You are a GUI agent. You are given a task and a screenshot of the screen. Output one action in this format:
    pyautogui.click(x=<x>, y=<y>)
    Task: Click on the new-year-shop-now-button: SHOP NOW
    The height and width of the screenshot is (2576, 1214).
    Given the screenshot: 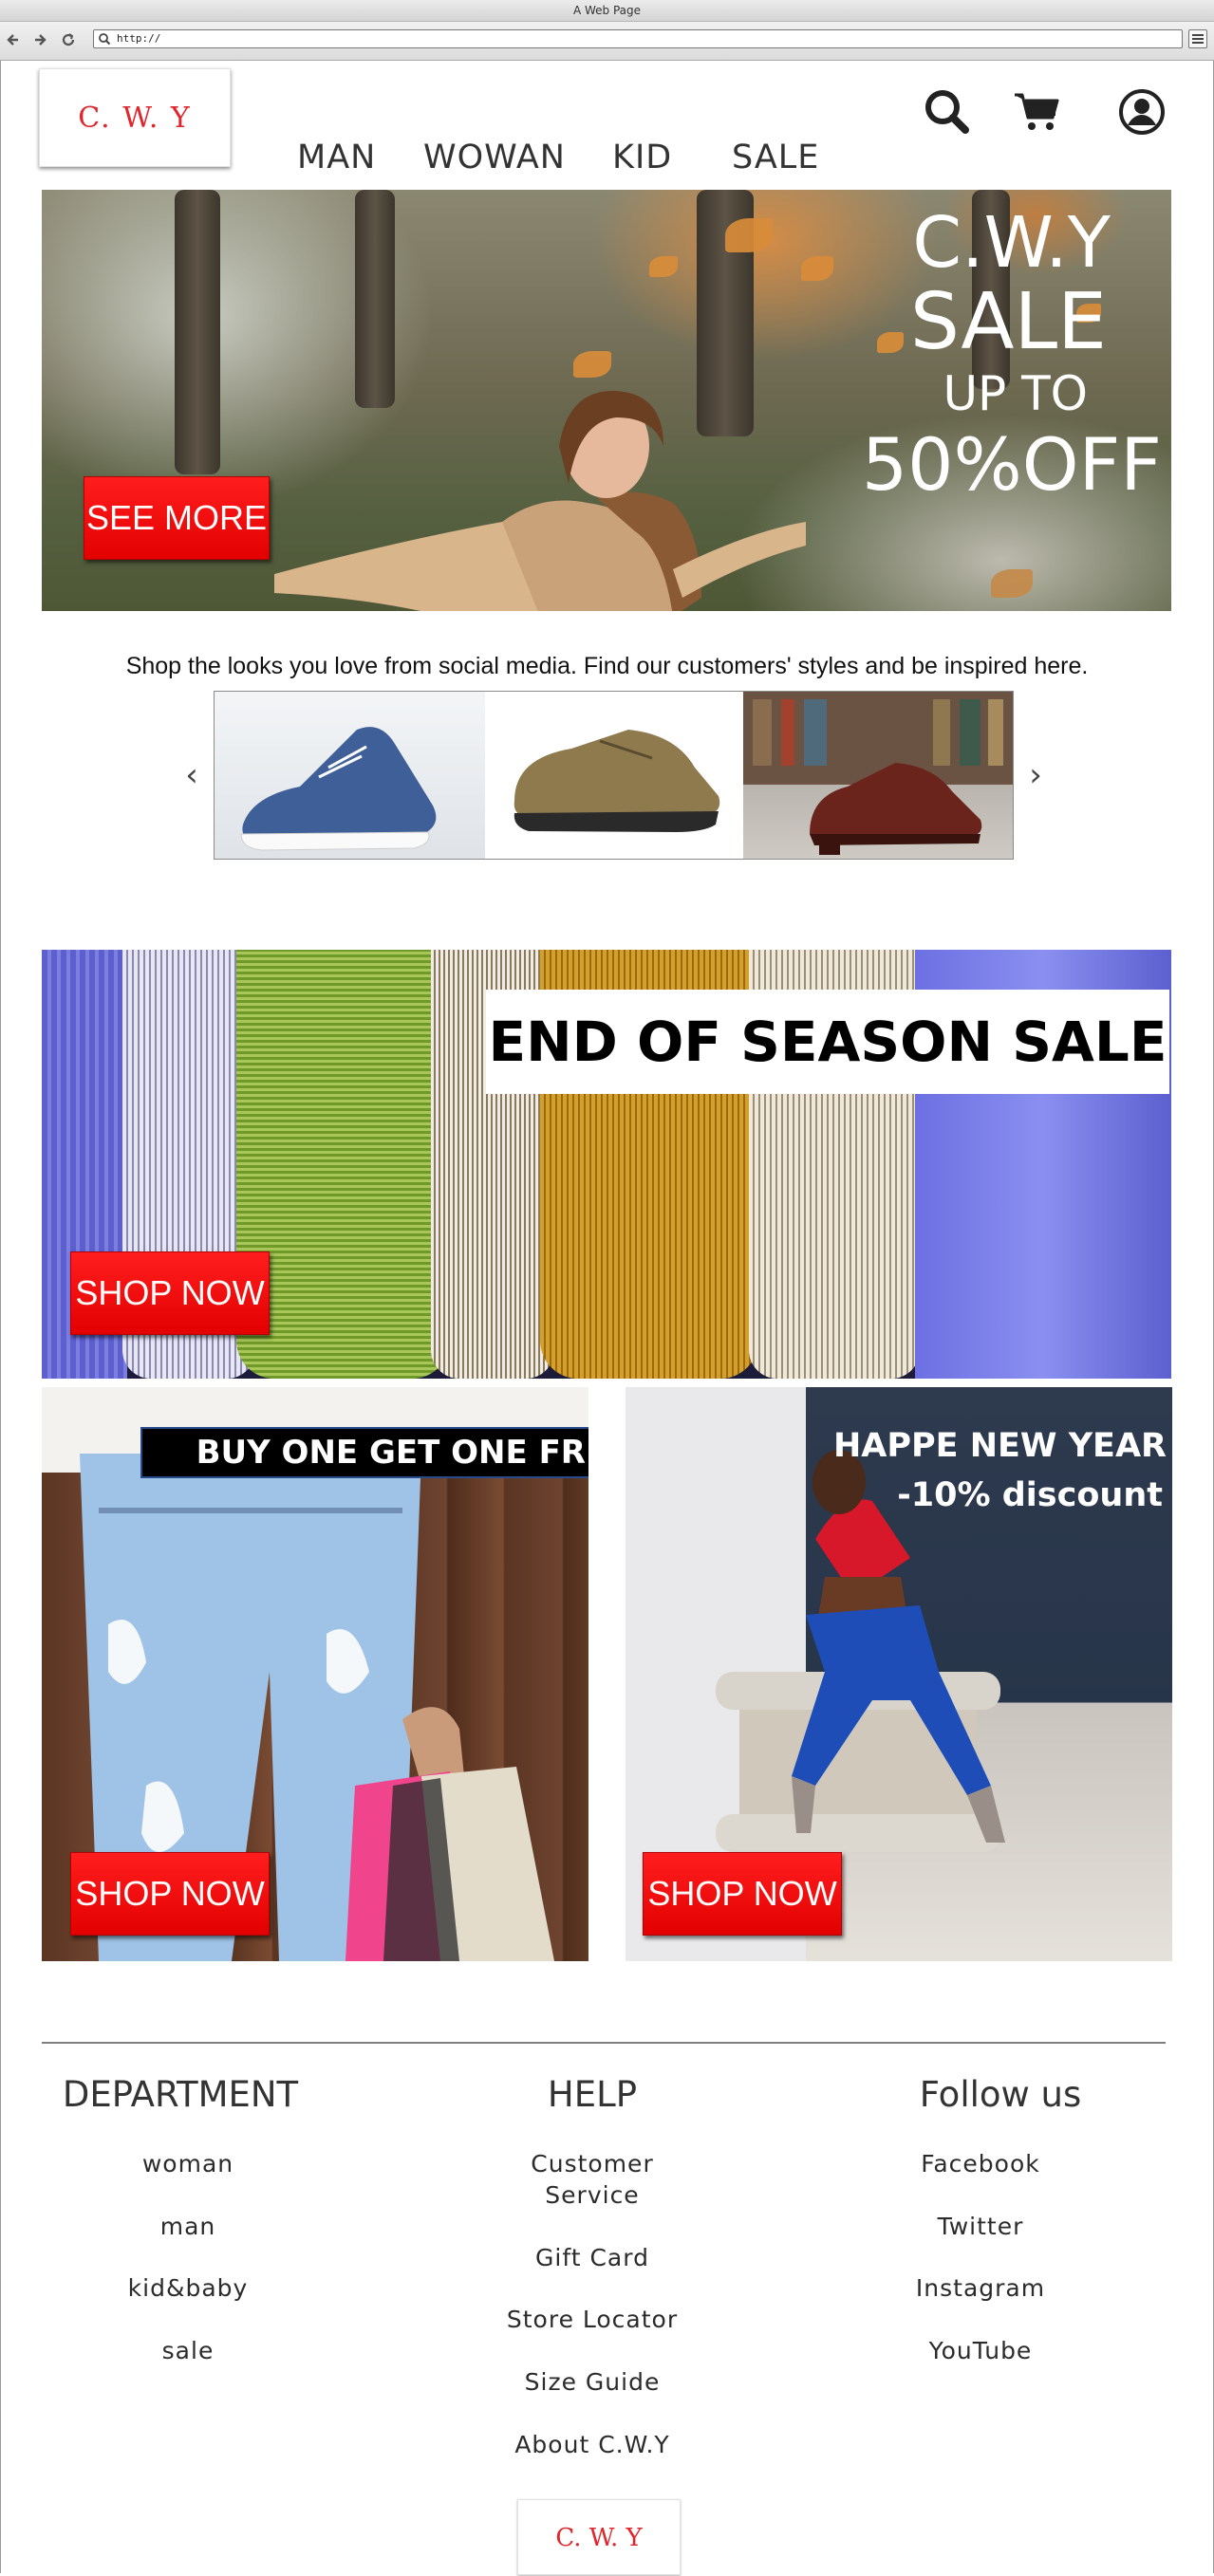 What is the action you would take?
    pyautogui.click(x=742, y=1894)
    